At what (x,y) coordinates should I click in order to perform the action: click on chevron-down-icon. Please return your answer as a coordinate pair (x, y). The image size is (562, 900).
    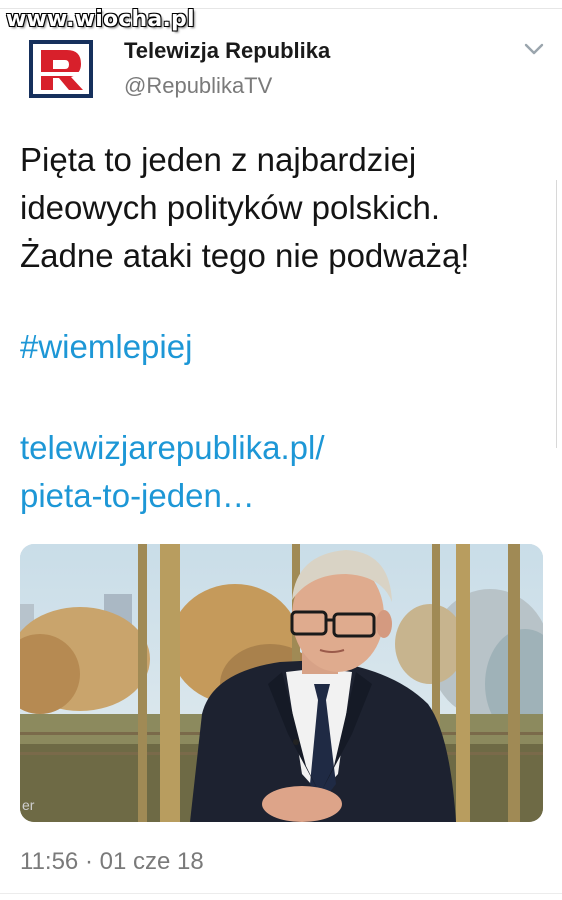
    Looking at the image, I should click on (534, 49).